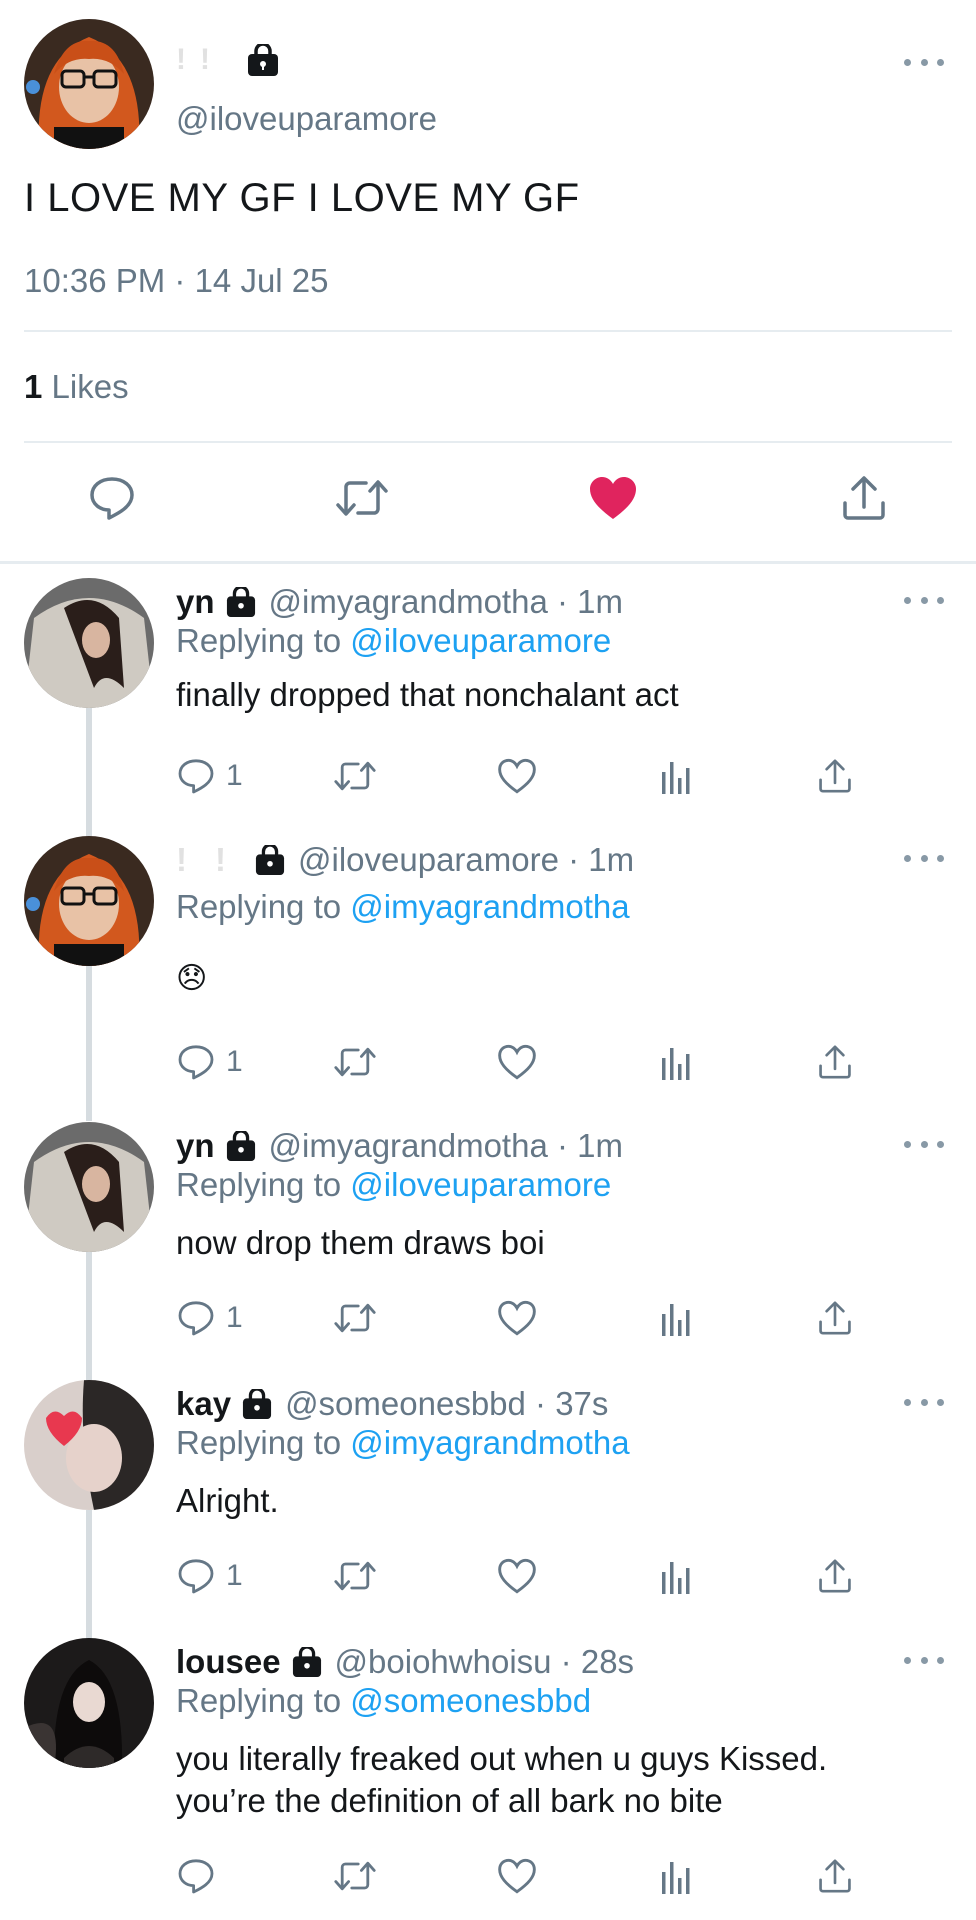 This screenshot has width=976, height=1920. Describe the element at coordinates (176, 281) in the screenshot. I see `timestamp: 10:36 PM · 14 Jul 25` at that location.